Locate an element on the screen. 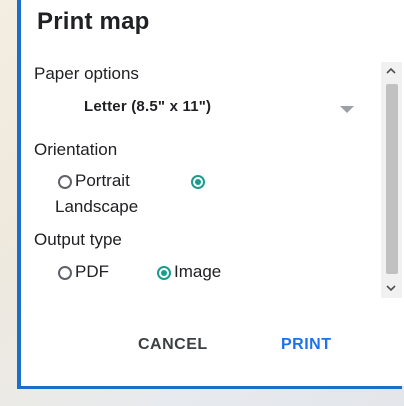 This screenshot has width=404, height=406. dialog-scrollbar is located at coordinates (391, 180).